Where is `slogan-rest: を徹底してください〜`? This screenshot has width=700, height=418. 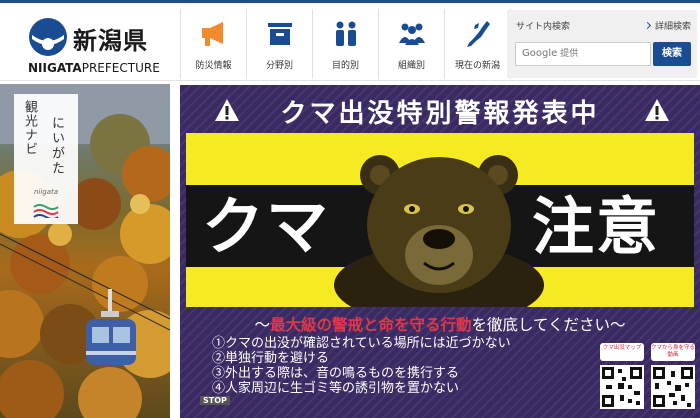 slogan-rest: を徹底してください〜 is located at coordinates (548, 325).